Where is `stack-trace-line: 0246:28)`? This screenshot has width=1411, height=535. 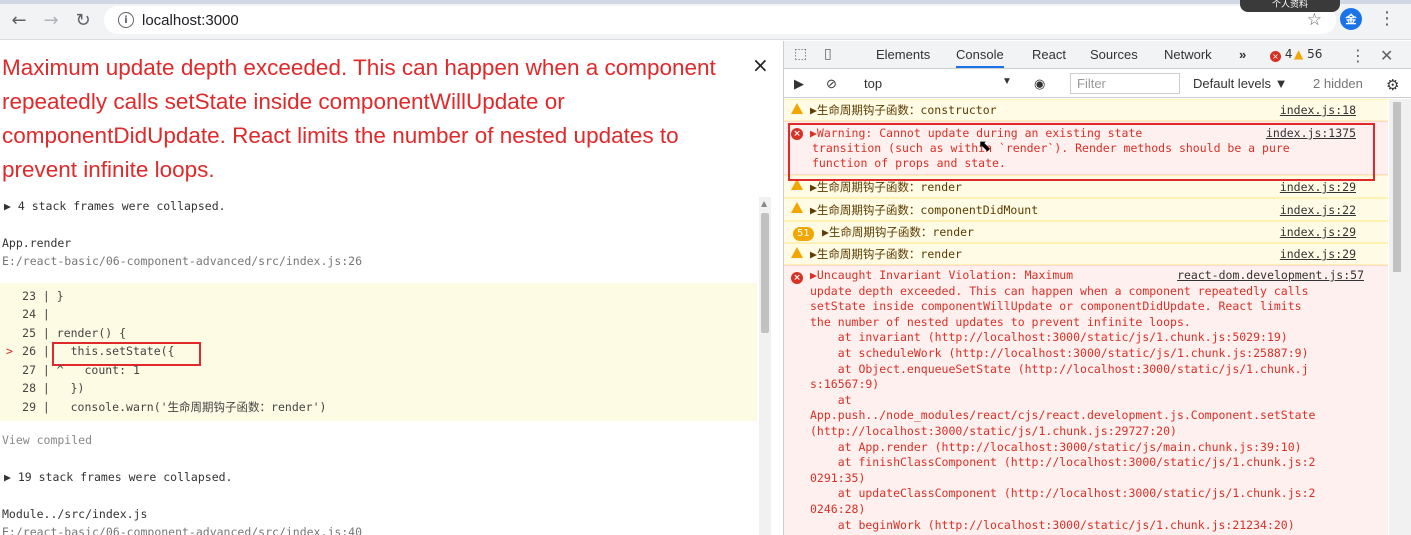
stack-trace-line: 0246:28) is located at coordinates (838, 508).